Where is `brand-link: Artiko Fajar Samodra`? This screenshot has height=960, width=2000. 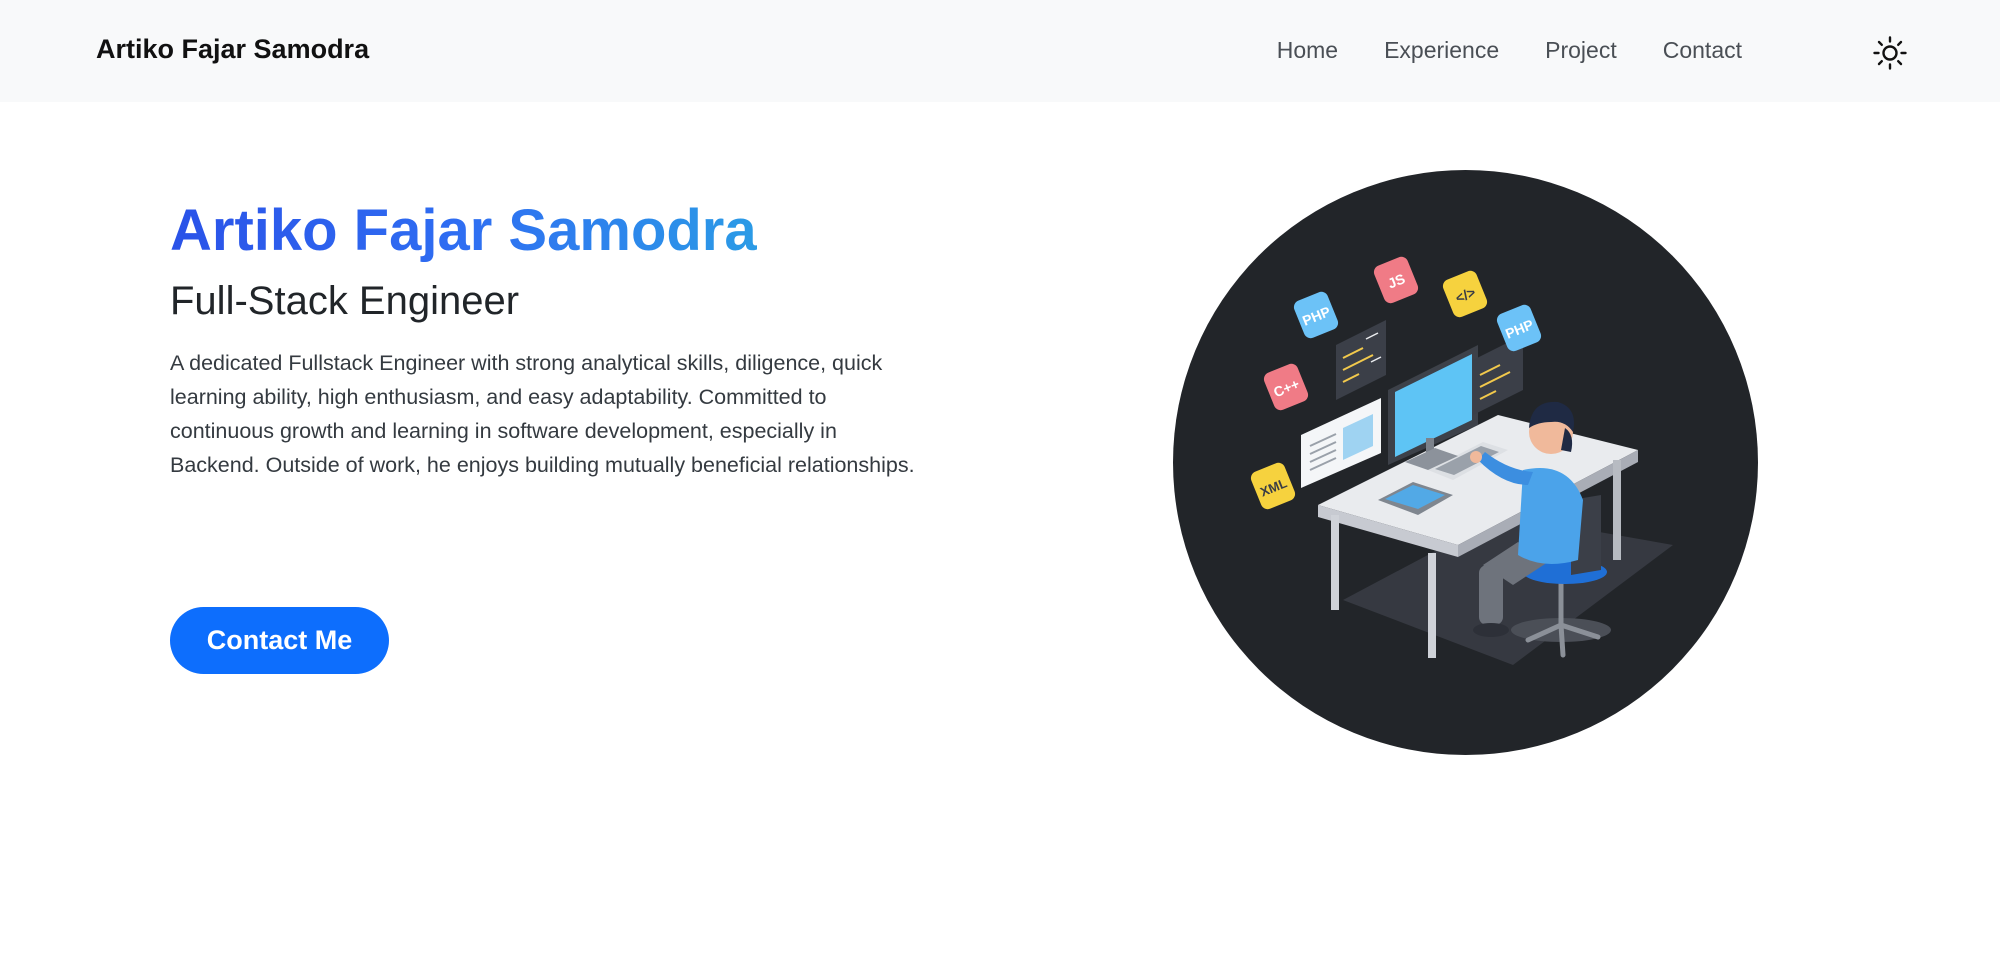
brand-link: Artiko Fajar Samodra is located at coordinates (232, 49).